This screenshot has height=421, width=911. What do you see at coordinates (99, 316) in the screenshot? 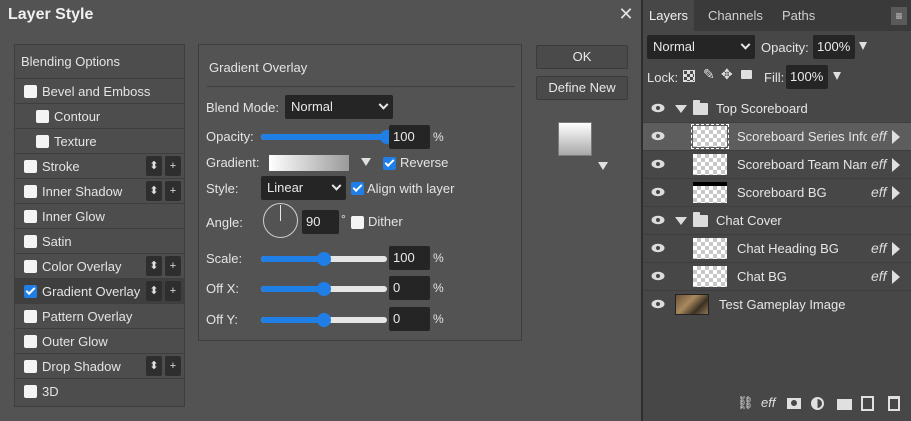
I see `effect-item-pattern-overlay: Pattern Overlay` at bounding box center [99, 316].